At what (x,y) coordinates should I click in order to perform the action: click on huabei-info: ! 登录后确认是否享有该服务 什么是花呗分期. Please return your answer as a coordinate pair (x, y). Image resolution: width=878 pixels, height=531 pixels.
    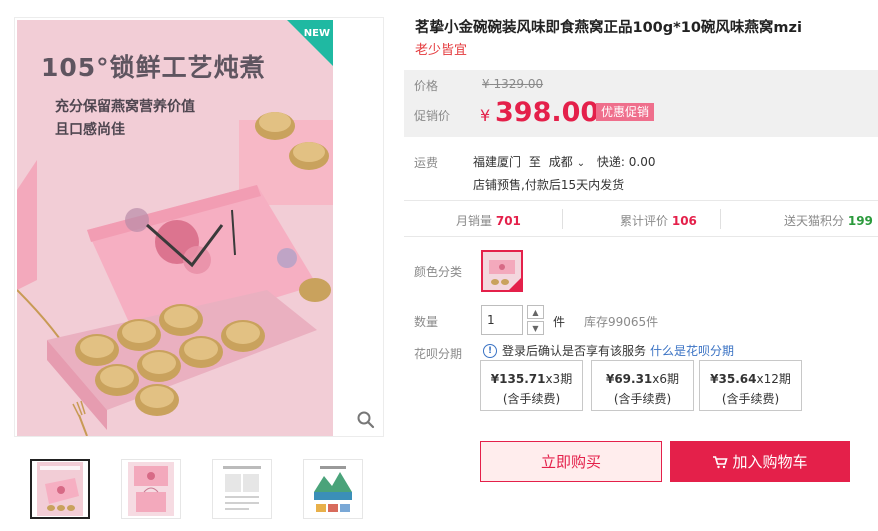
    Looking at the image, I should click on (608, 350).